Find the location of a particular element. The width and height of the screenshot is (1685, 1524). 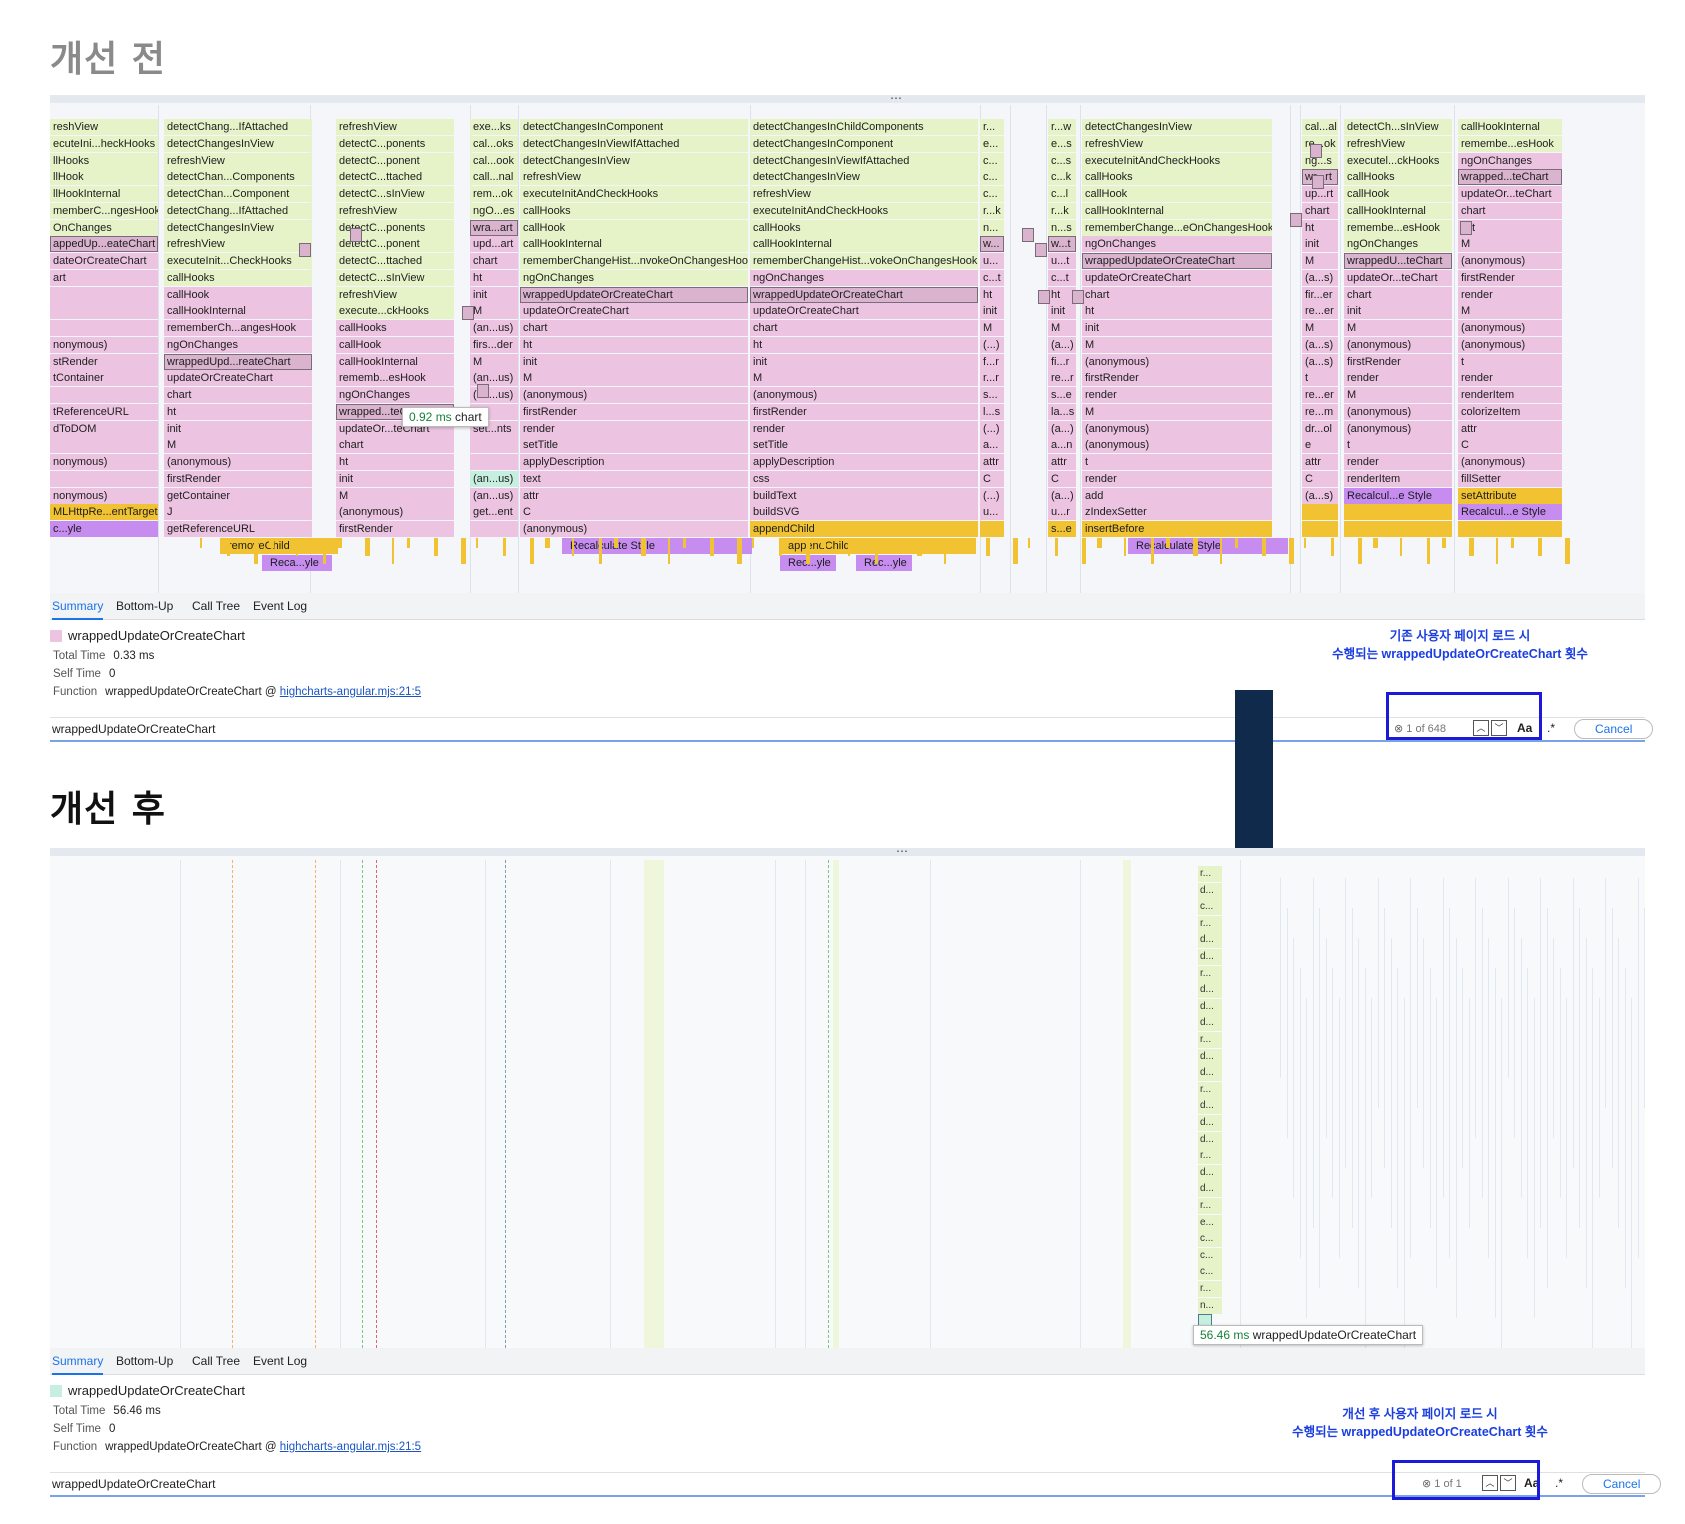

flame-frame: refreshView is located at coordinates (634, 177).